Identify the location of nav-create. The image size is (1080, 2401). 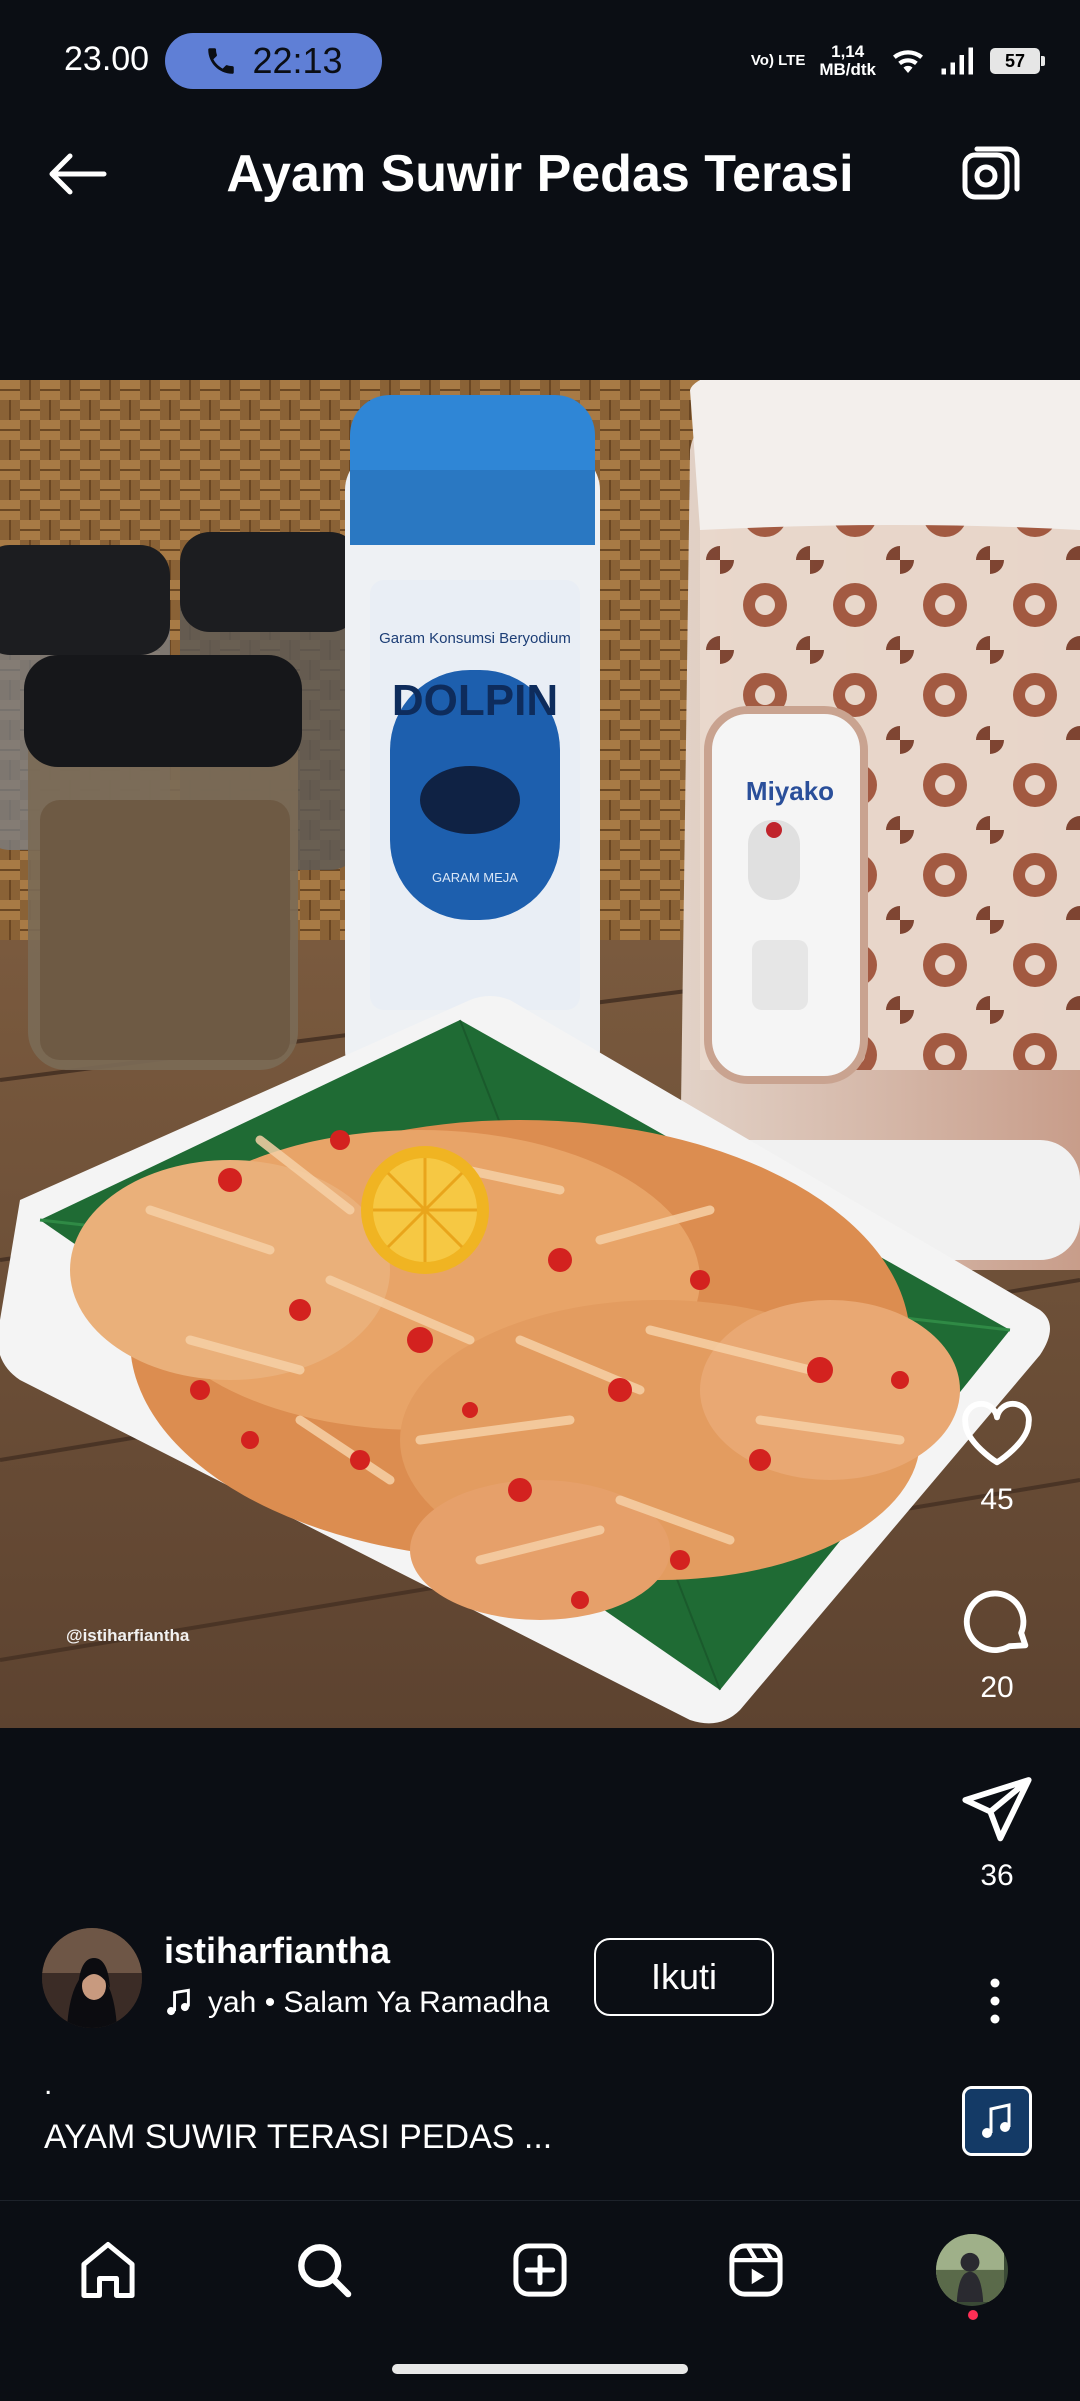
(540, 2270).